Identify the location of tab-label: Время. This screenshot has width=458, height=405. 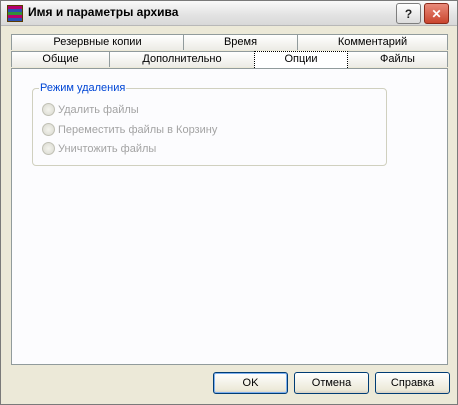
(240, 42).